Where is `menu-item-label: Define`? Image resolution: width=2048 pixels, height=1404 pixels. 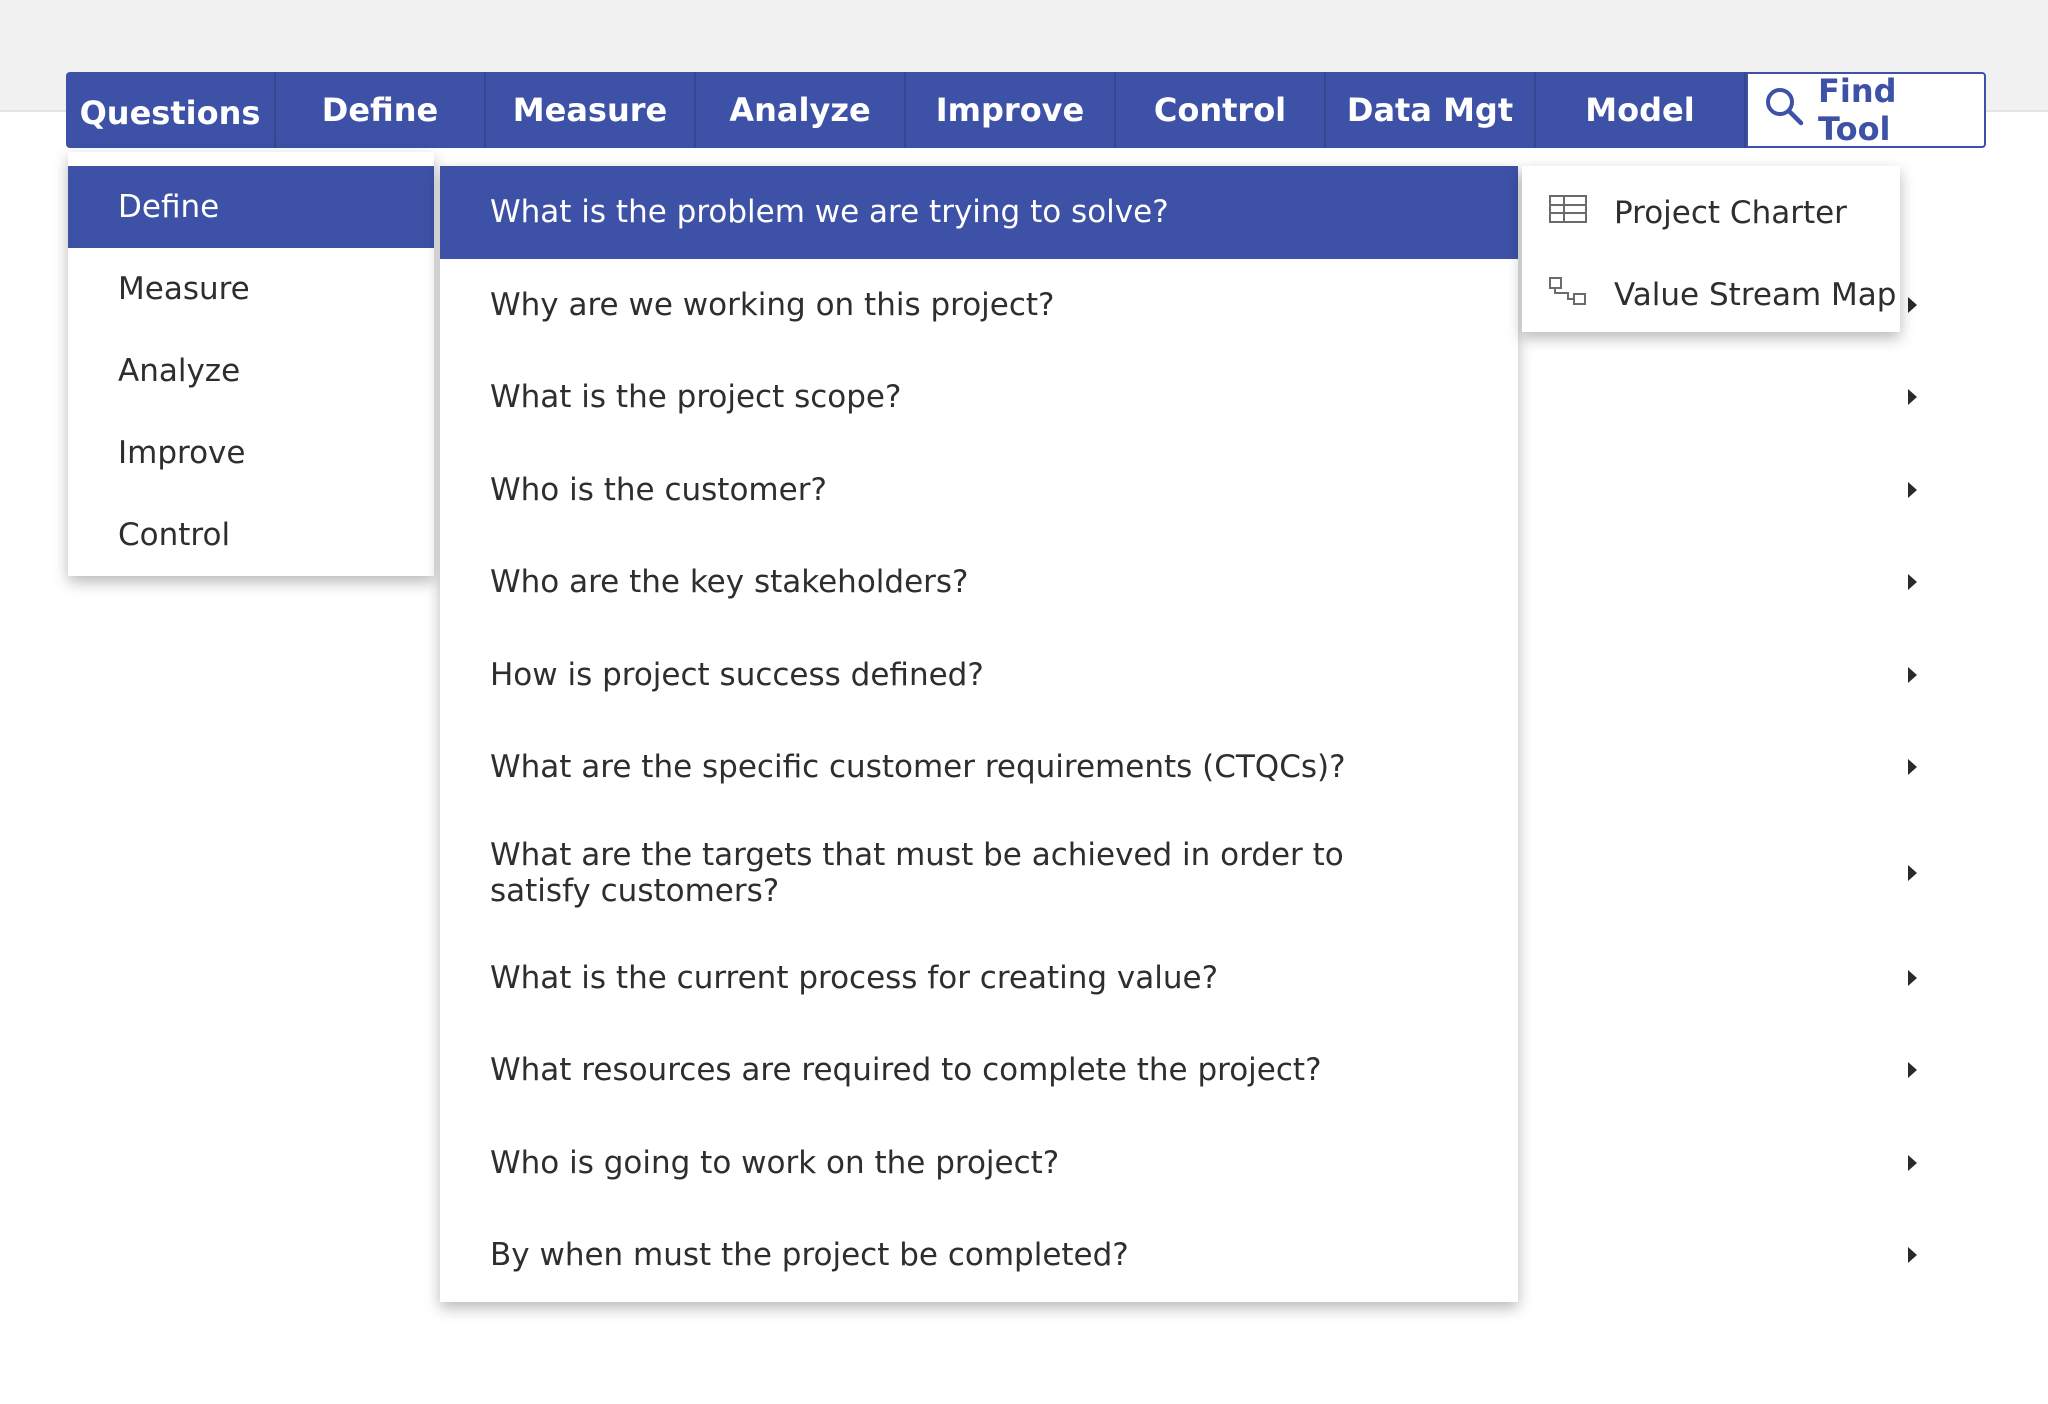 menu-item-label: Define is located at coordinates (169, 207).